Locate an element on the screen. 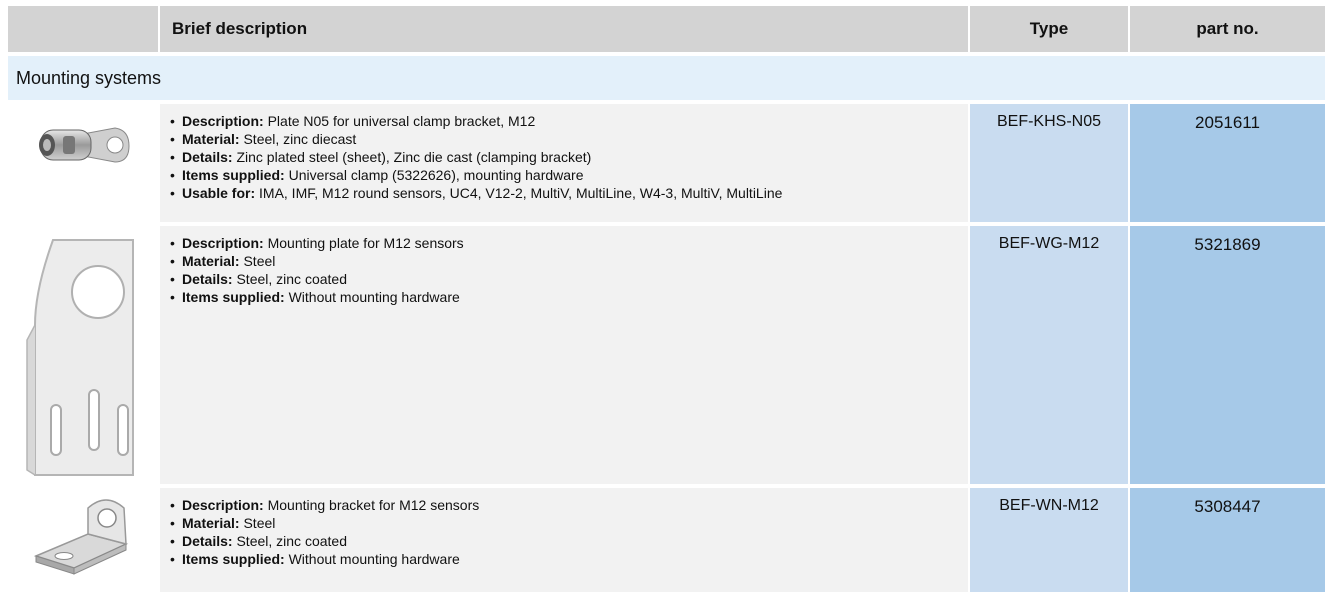  header-part-no: part no. is located at coordinates (1227, 29).